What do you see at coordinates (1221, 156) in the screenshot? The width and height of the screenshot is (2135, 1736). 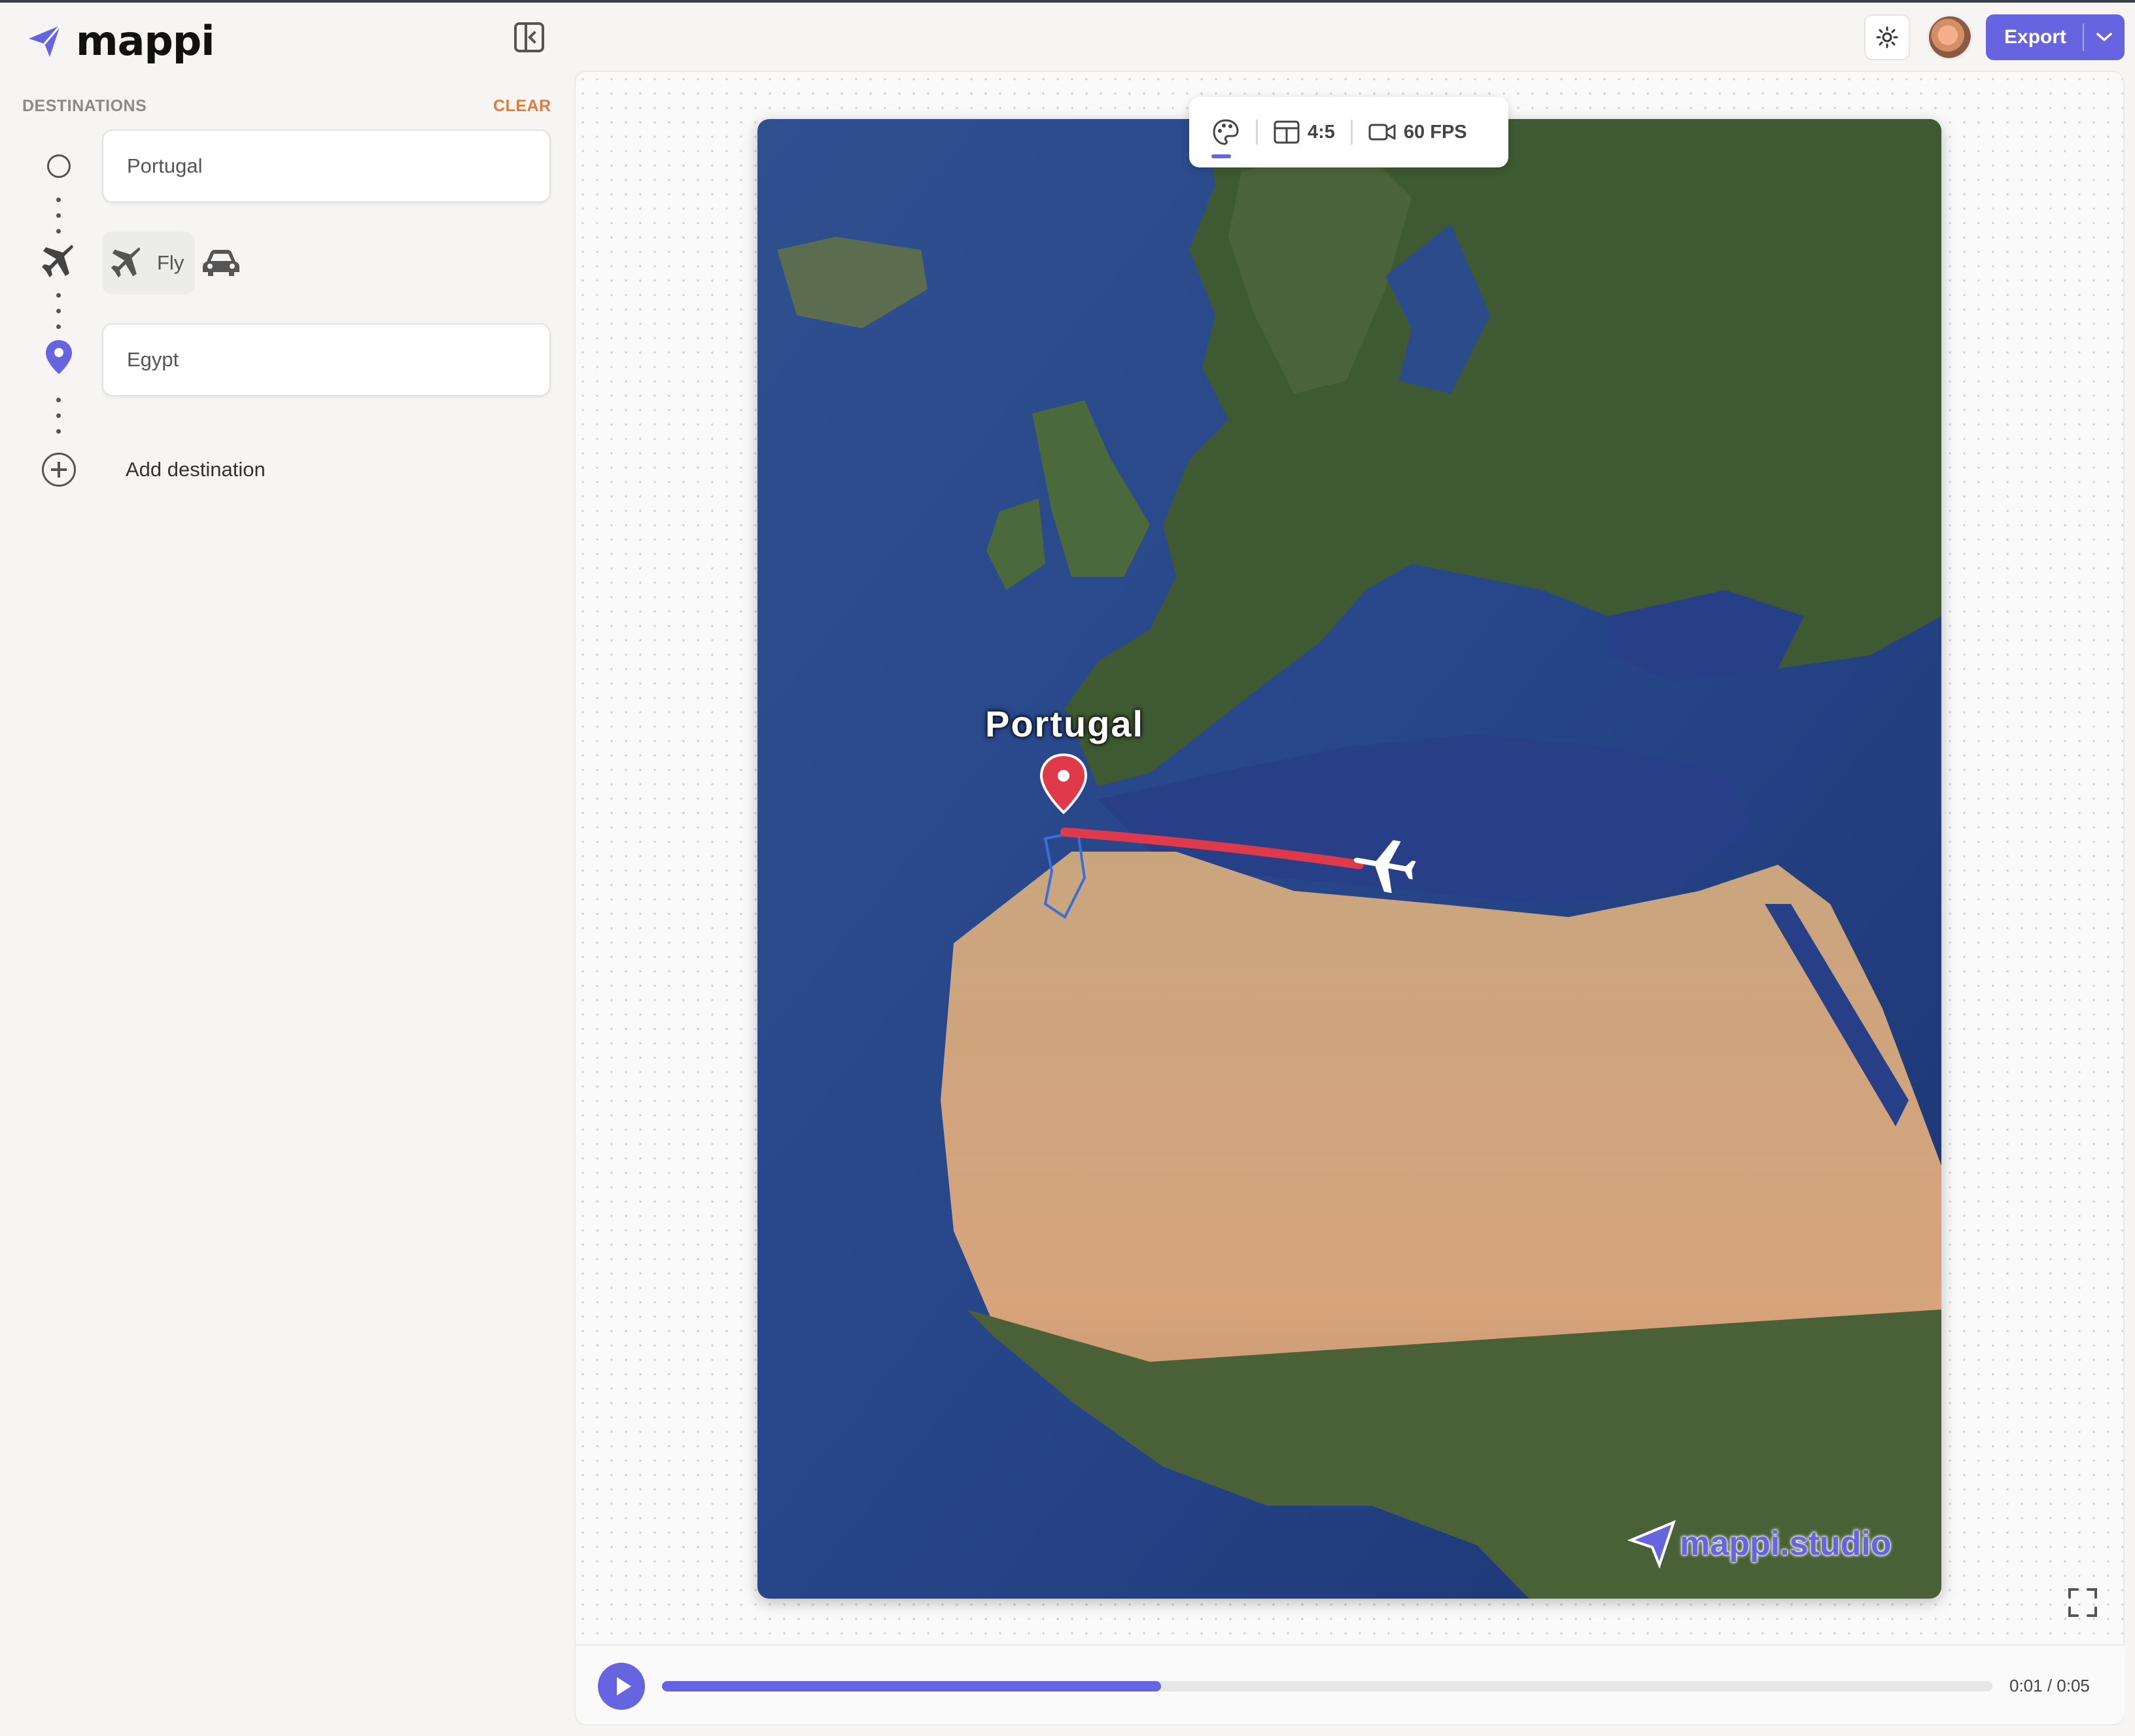 I see `active-indicator` at bounding box center [1221, 156].